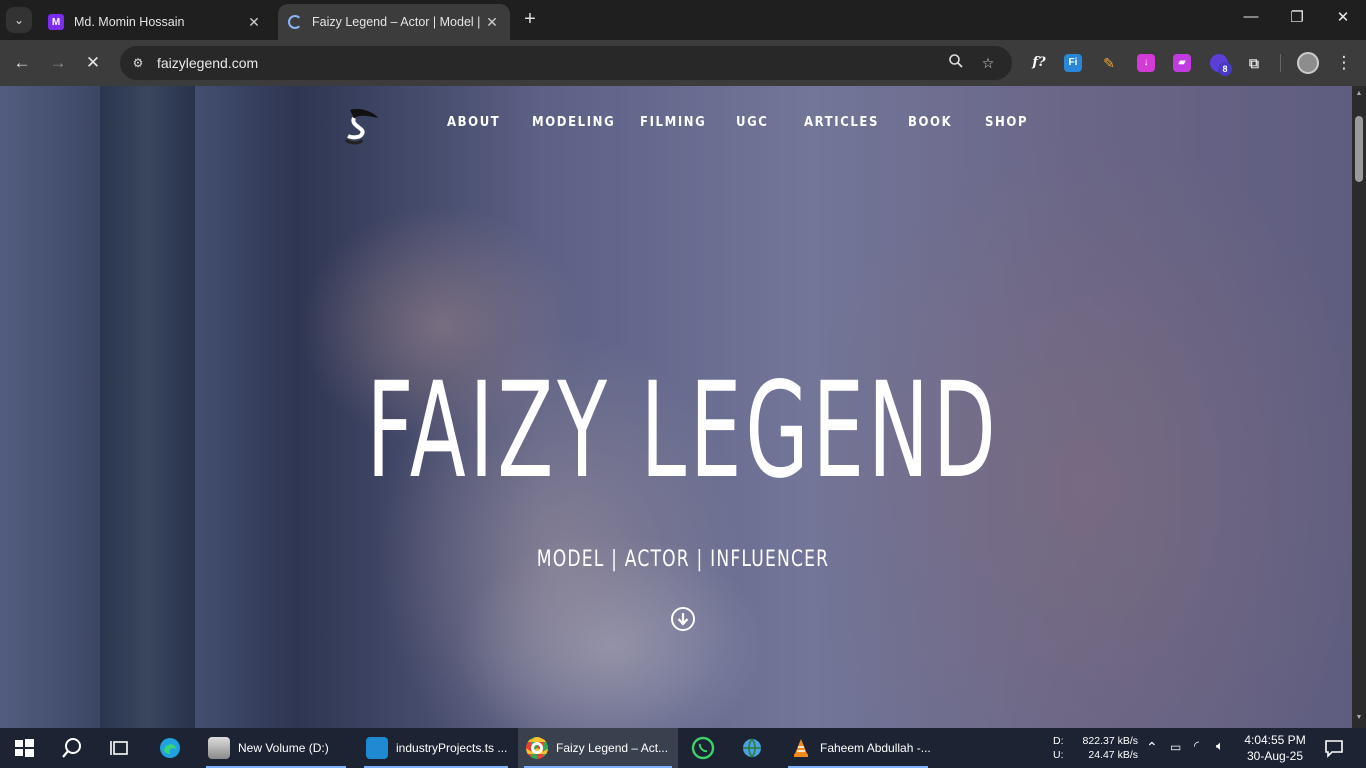 Image resolution: width=1366 pixels, height=768 pixels. Describe the element at coordinates (683, 619) in the screenshot. I see `scroll-down-arrow-icon` at that location.